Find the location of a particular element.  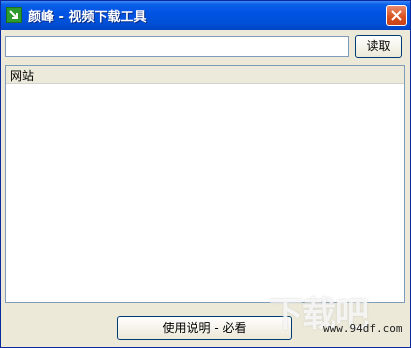

window-title: 颜峰 - 视频下载工具 is located at coordinates (87, 17).